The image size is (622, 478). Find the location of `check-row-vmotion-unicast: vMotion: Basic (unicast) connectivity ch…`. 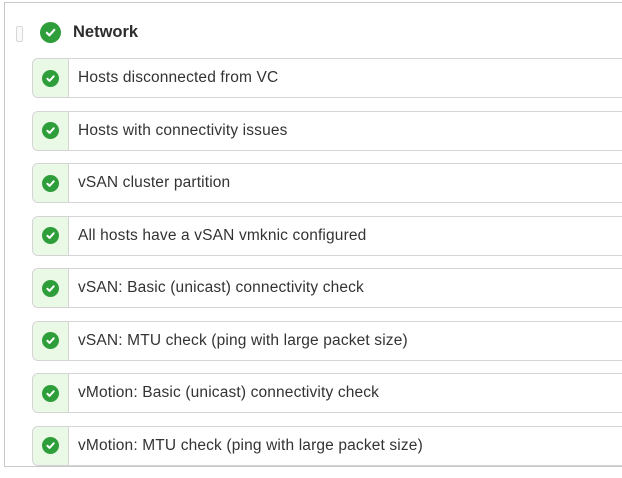

check-row-vmotion-unicast: vMotion: Basic (unicast) connectivity ch… is located at coordinates (327, 393).